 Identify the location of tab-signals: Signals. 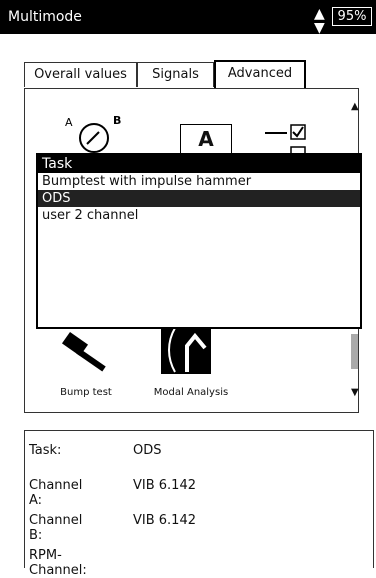
(175, 74).